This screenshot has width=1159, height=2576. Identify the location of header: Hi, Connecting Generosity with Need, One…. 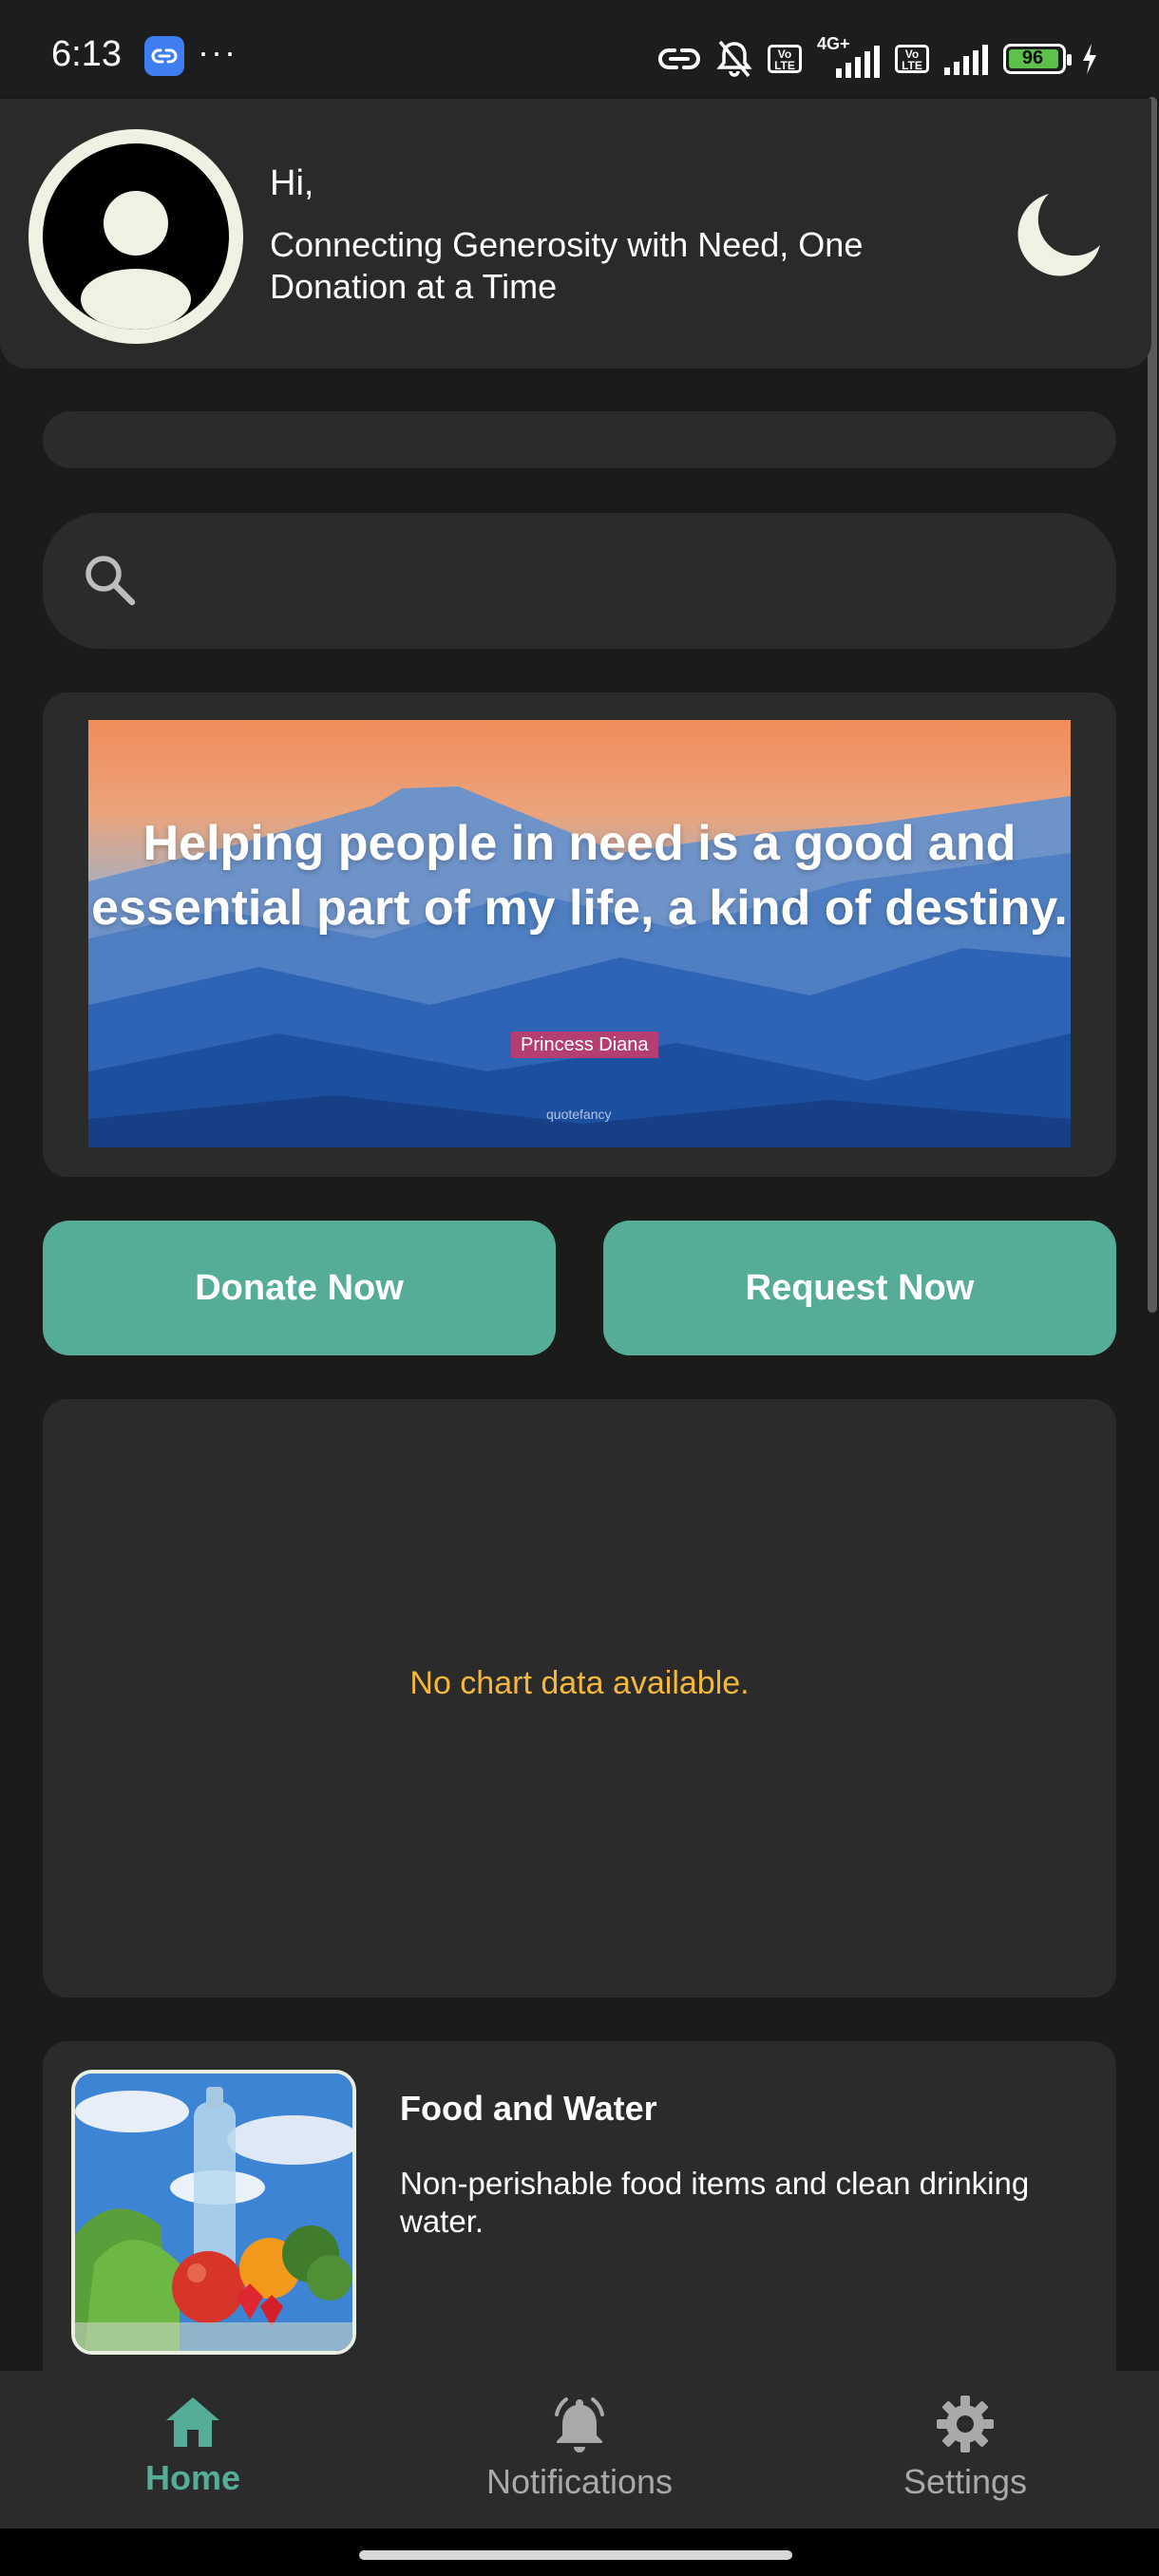
(575, 234).